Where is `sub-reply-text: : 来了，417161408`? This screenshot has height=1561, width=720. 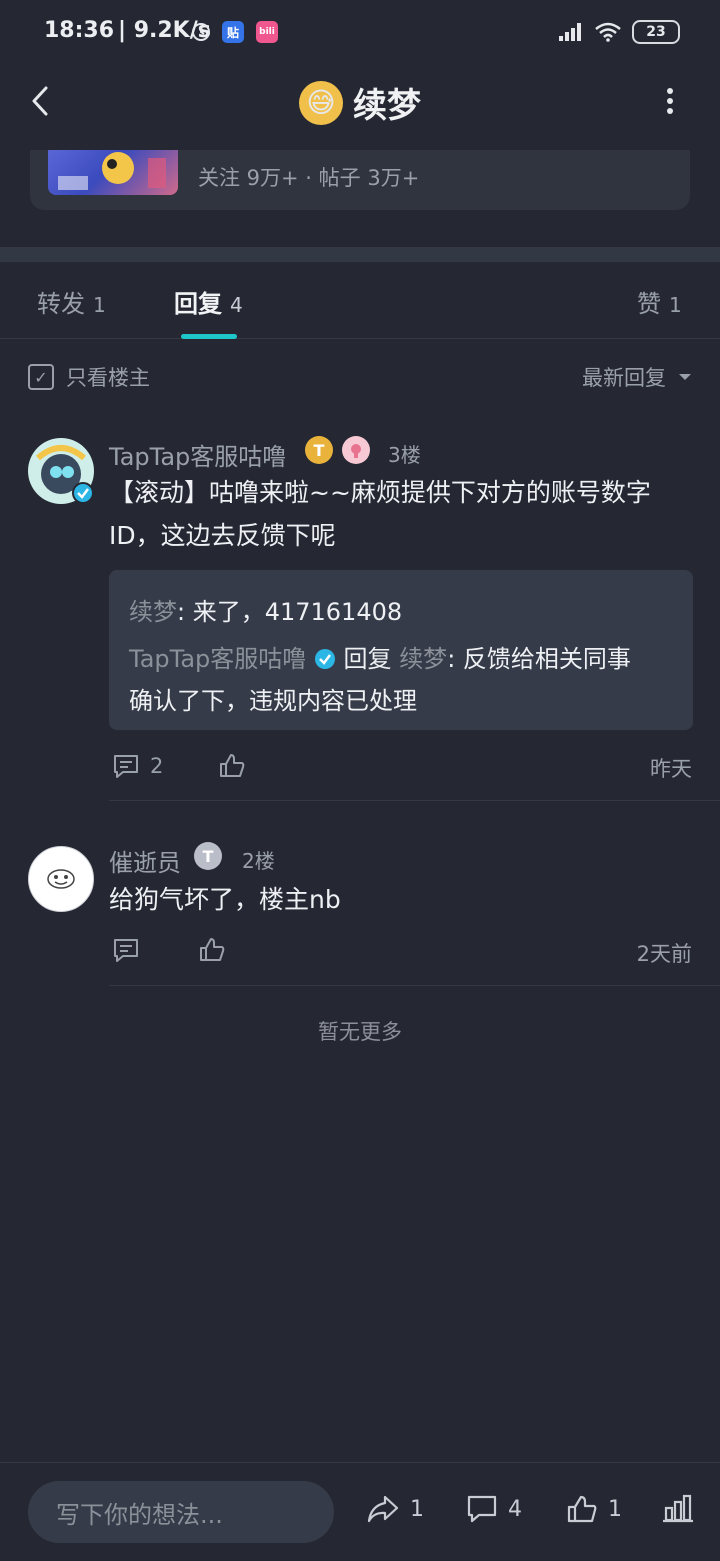 sub-reply-text: : 来了，417161408 is located at coordinates (290, 612).